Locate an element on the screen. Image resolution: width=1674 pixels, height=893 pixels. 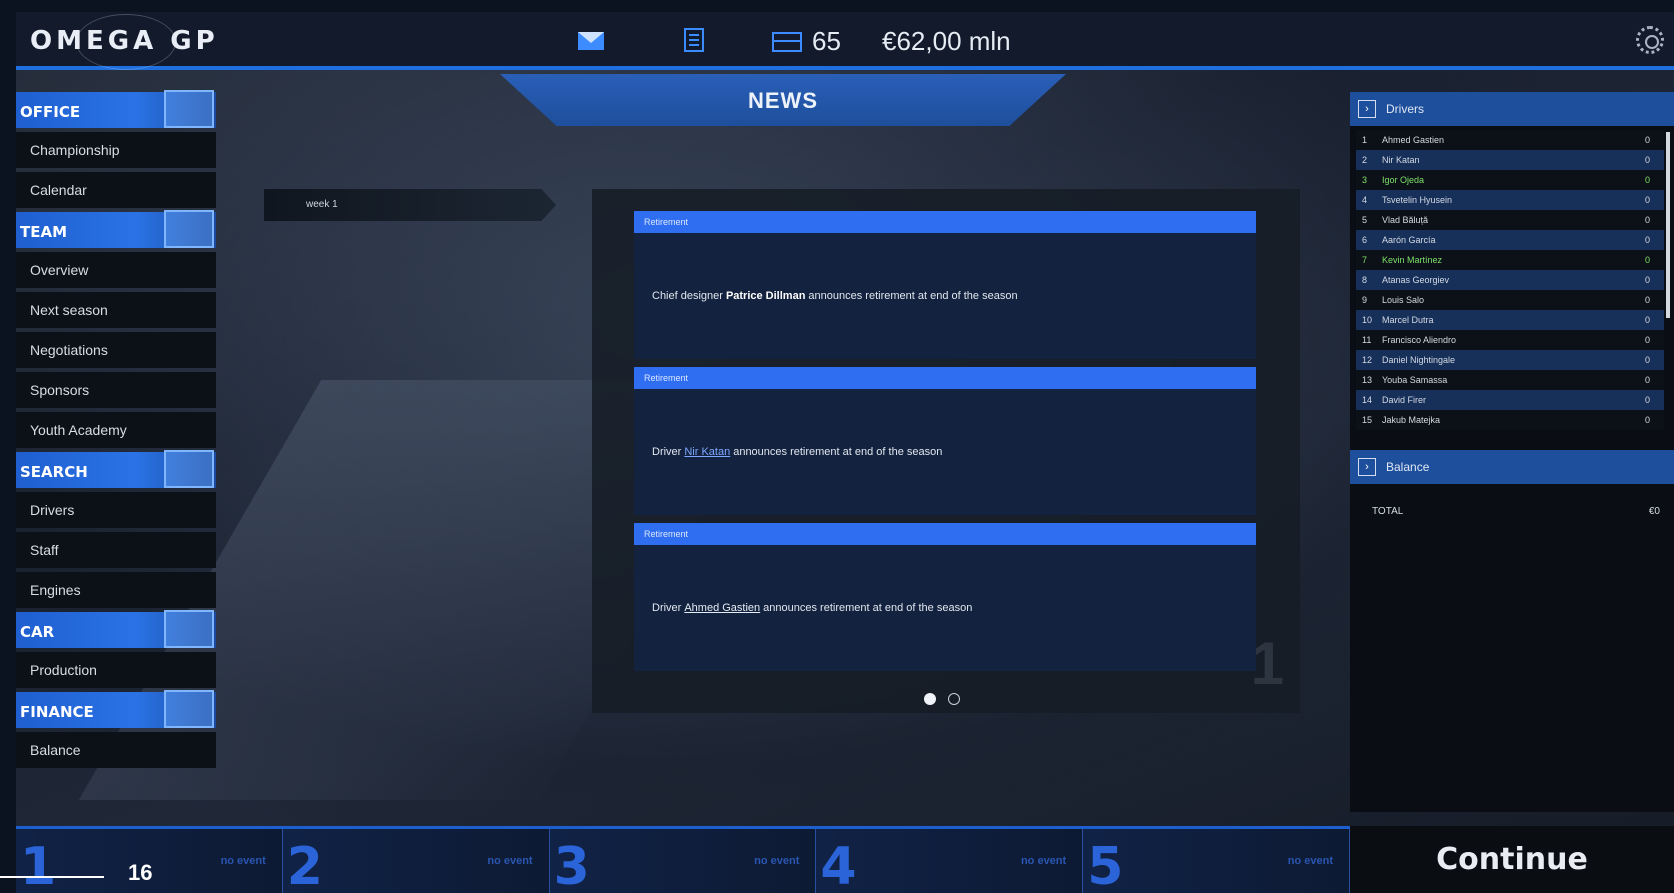
event-slot: 2 no event is located at coordinates (416, 861).